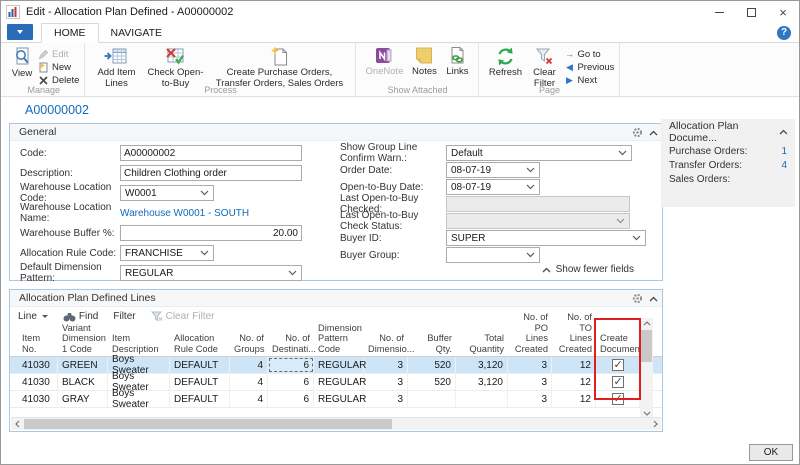 This screenshot has width=800, height=465. Describe the element at coordinates (544, 68) in the screenshot. I see `clear-filter-button: Clear Filter` at that location.